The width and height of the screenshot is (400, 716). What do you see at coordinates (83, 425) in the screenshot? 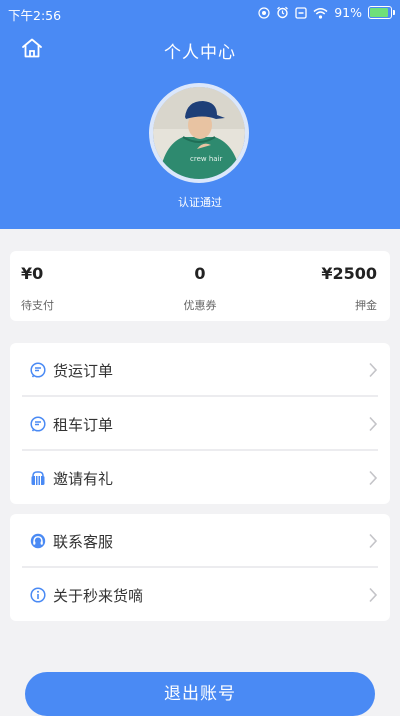
I see `menu-label: 租车订单` at bounding box center [83, 425].